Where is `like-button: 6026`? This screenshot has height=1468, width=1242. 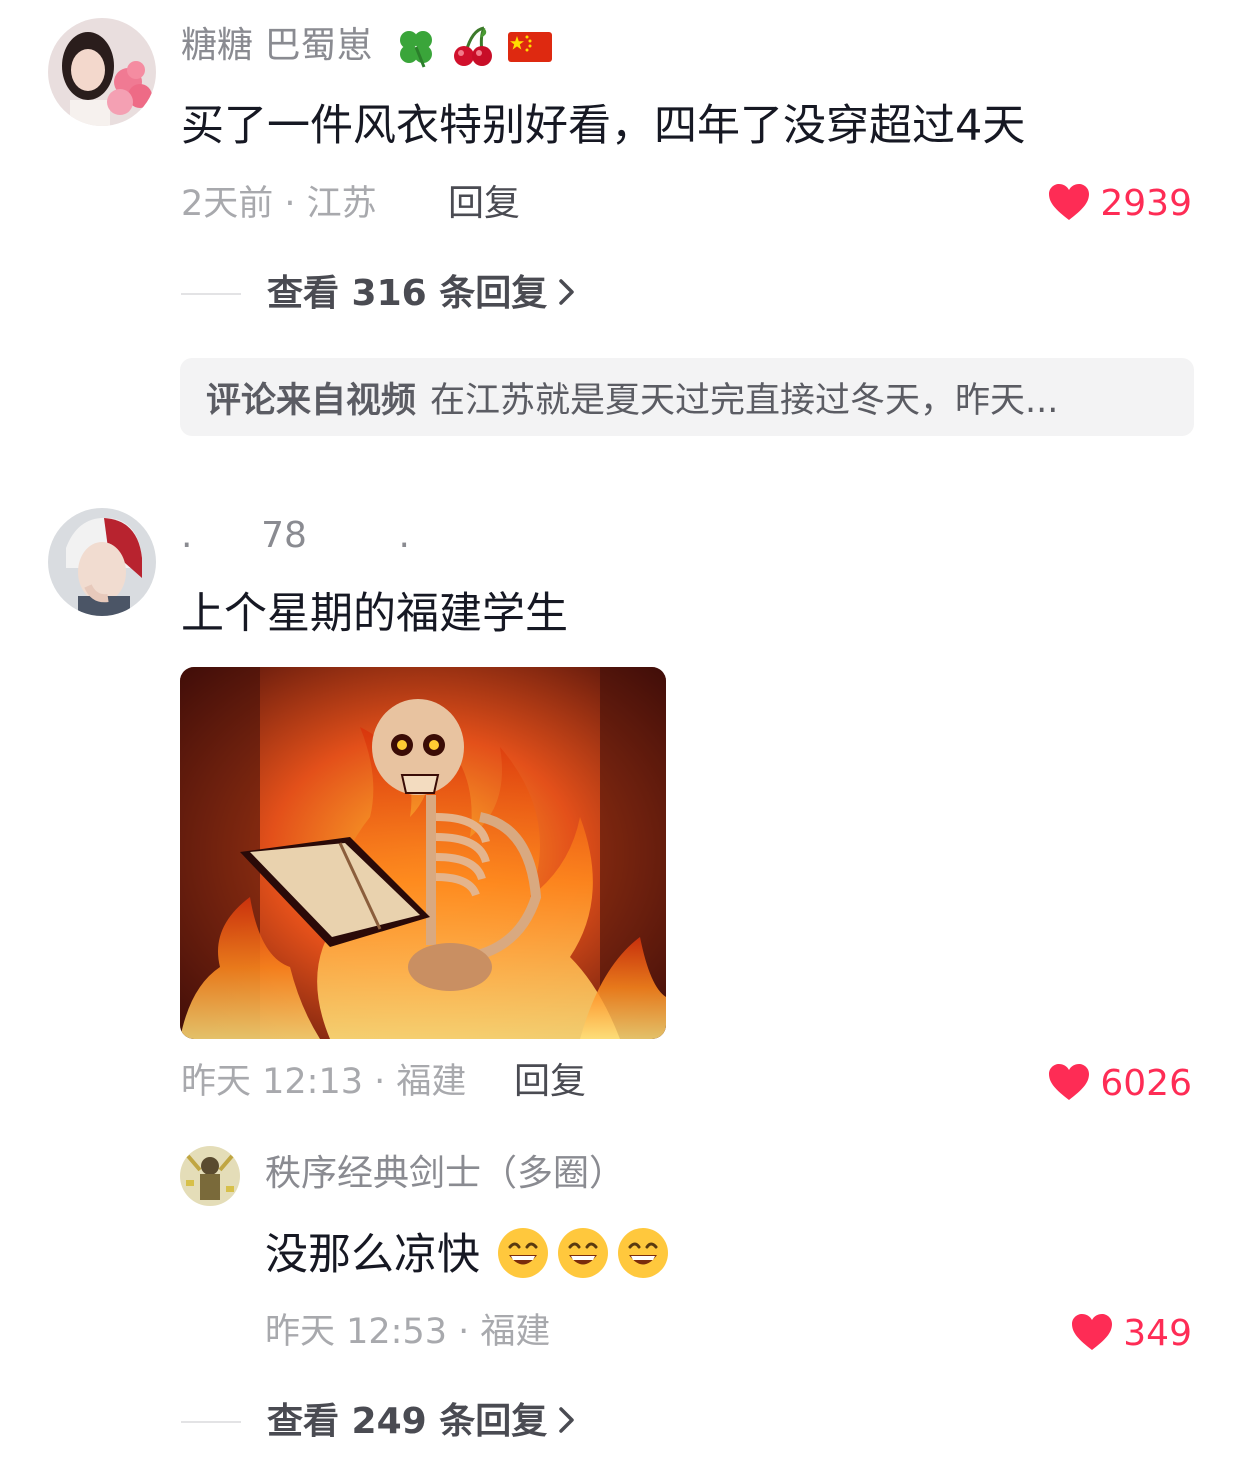 like-button: 6026 is located at coordinates (1120, 1084).